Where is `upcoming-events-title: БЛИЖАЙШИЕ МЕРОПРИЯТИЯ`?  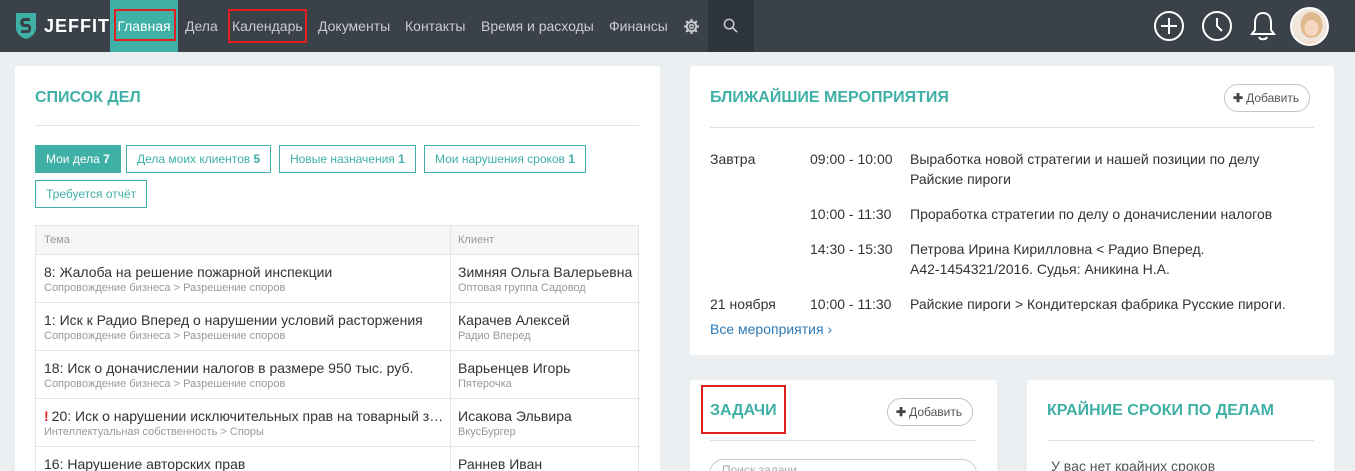
upcoming-events-title: БЛИЖАЙШИЕ МЕРОПРИЯТИЯ is located at coordinates (829, 97).